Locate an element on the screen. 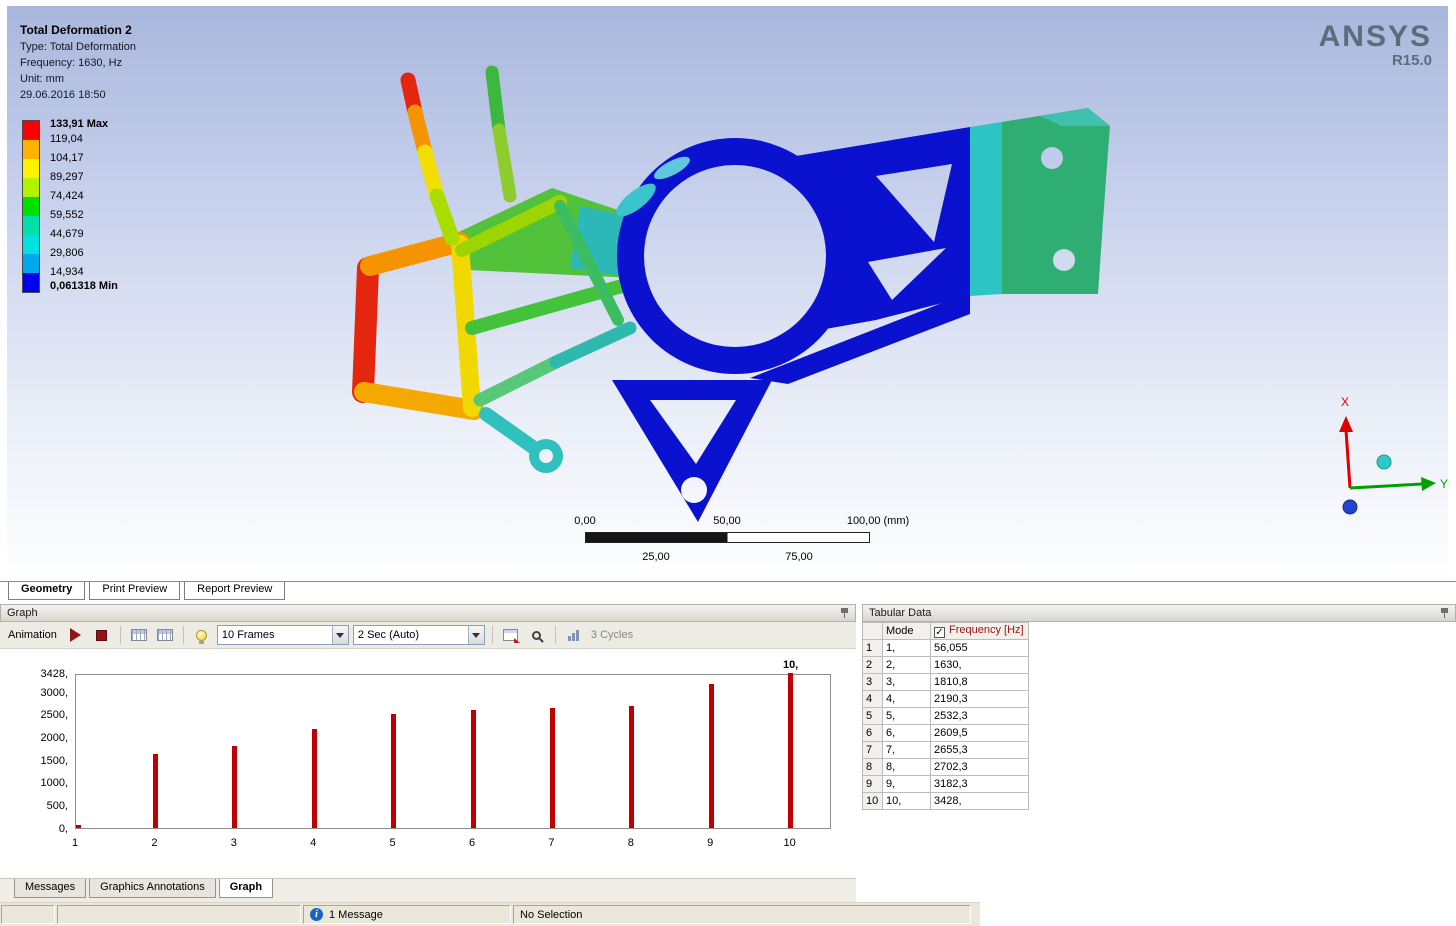 The height and width of the screenshot is (926, 1456). stop-button is located at coordinates (102, 635).